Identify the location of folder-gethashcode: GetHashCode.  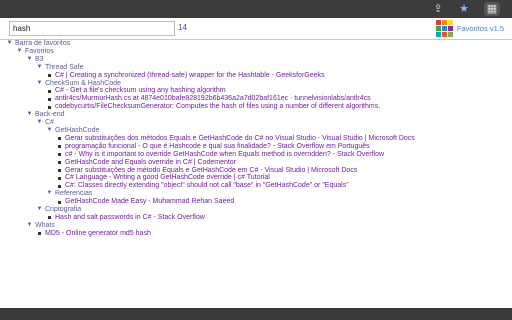
(77, 131).